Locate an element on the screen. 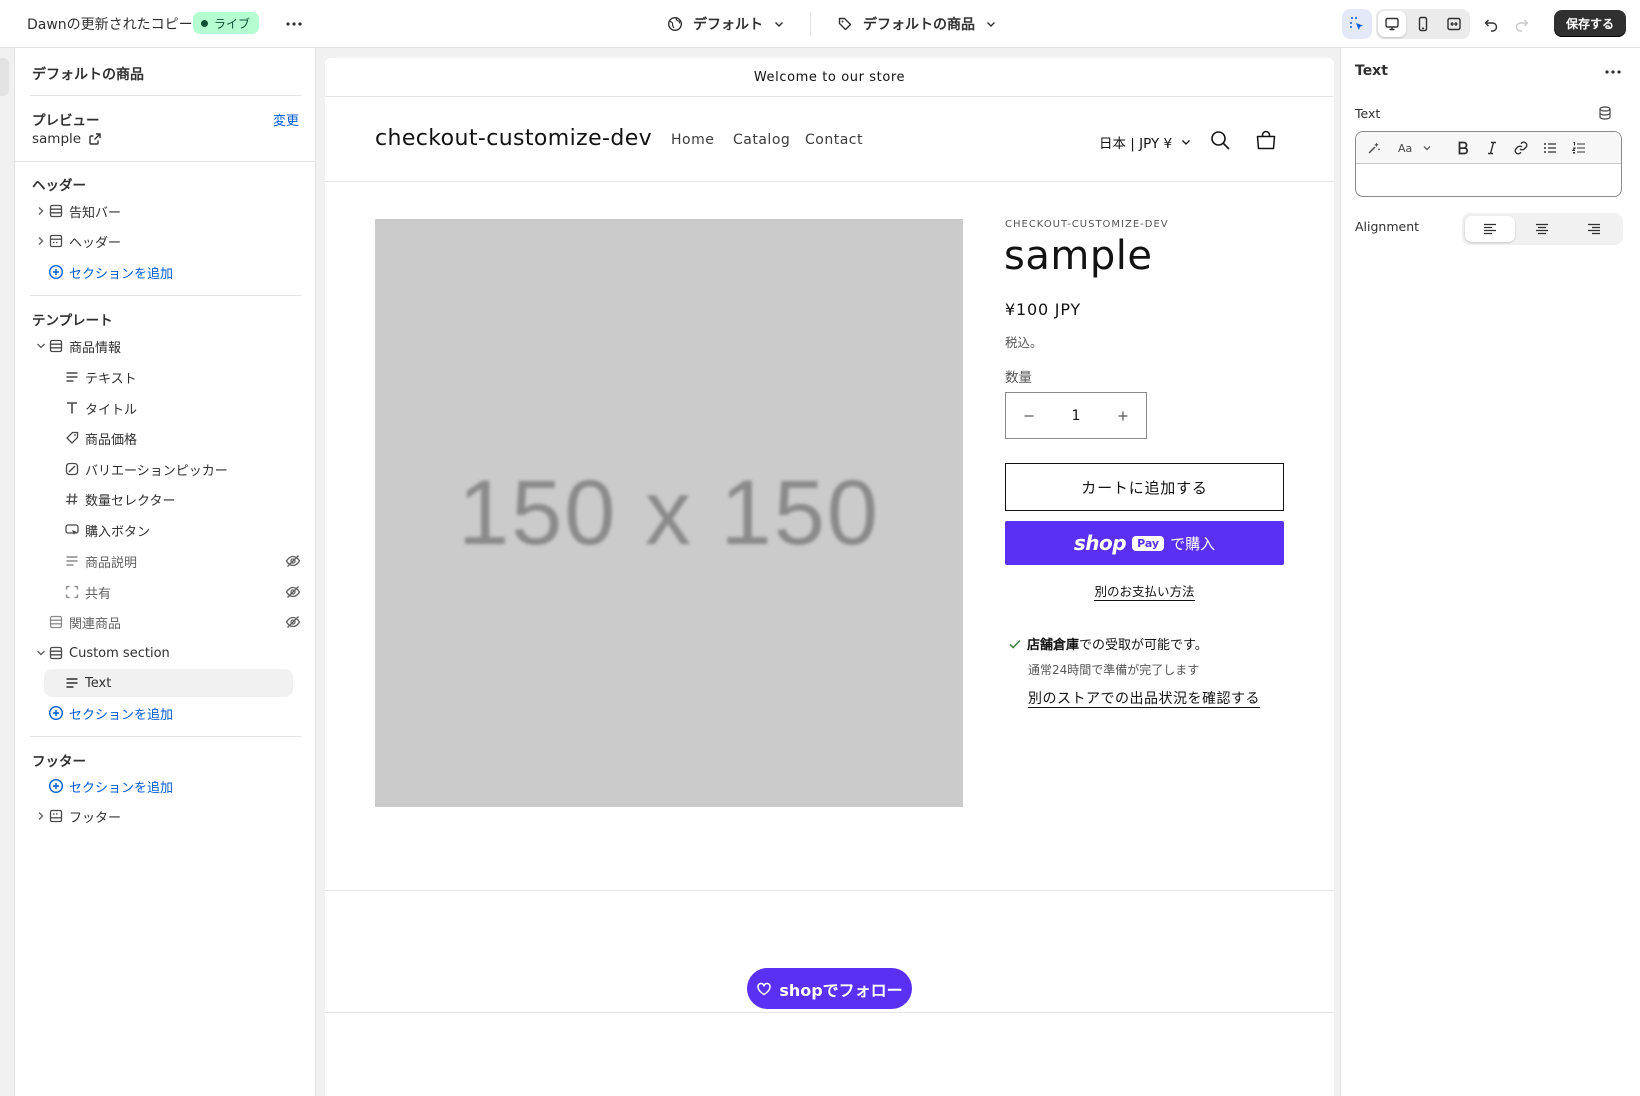  sidebar-item-product-info: 商品情報 is located at coordinates (169, 346).